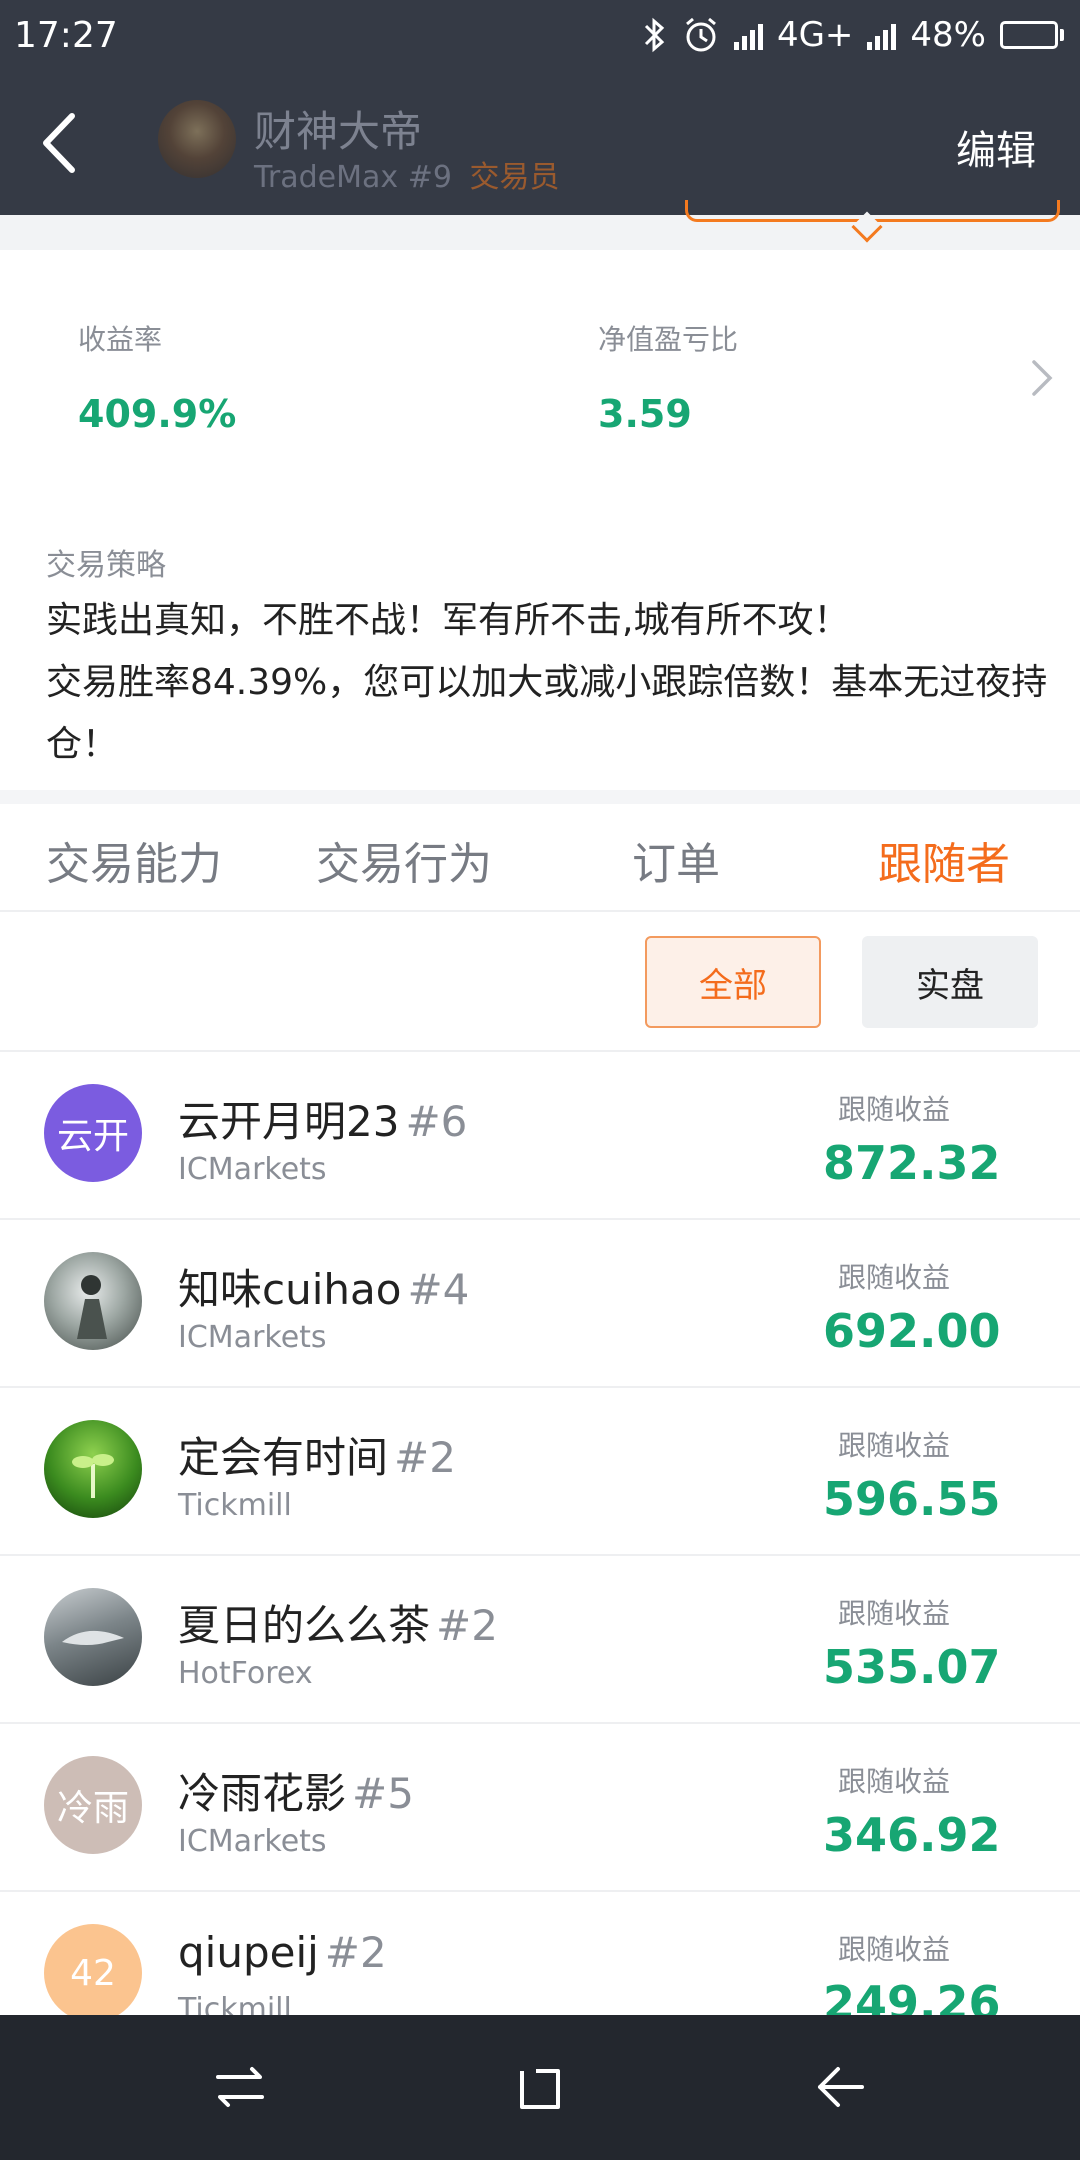 This screenshot has height=2160, width=1080. I want to click on return-rate-value: 409.9%, so click(157, 414).